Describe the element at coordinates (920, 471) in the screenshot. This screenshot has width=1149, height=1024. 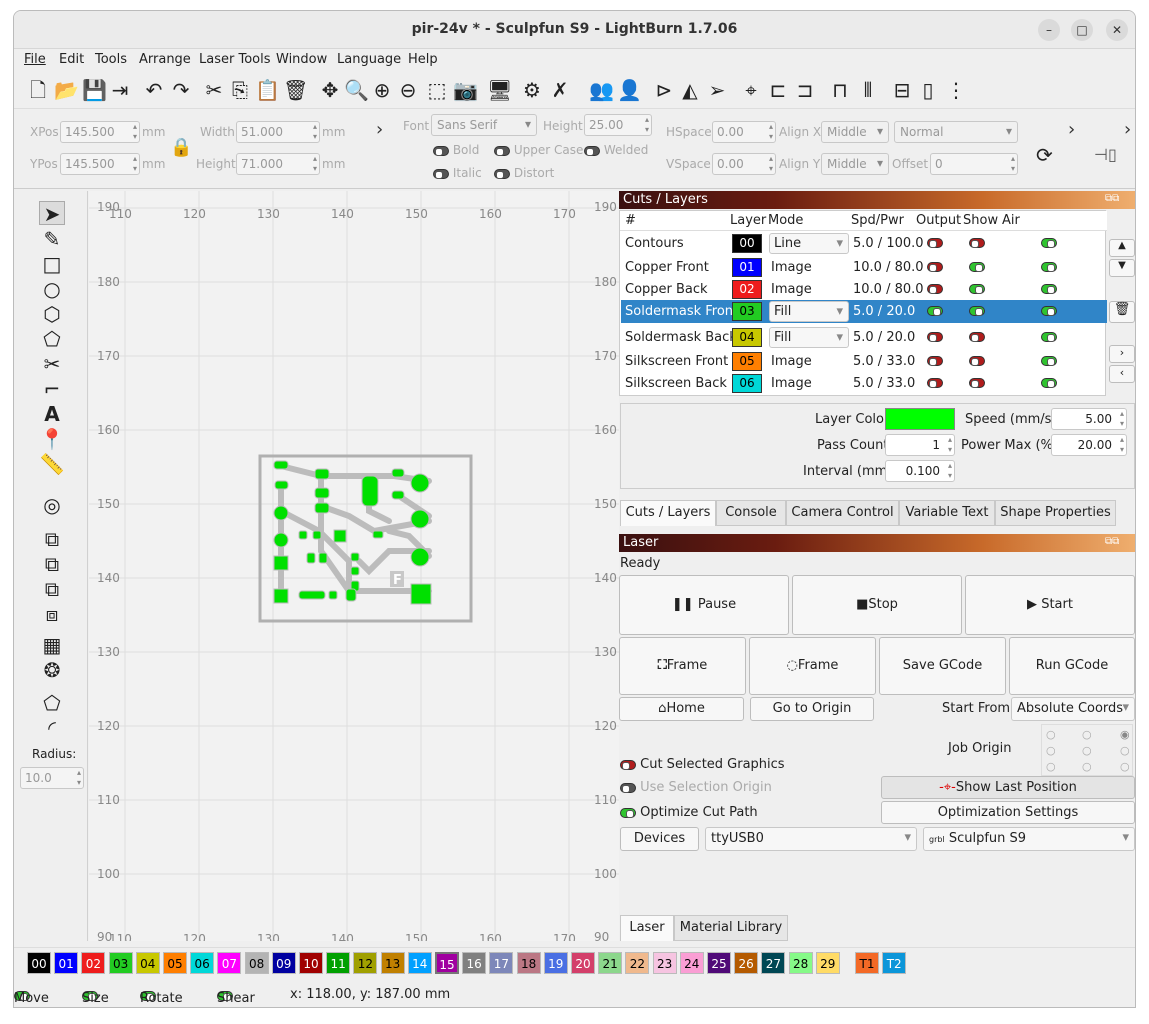
I see `interval-input: 0.100` at that location.